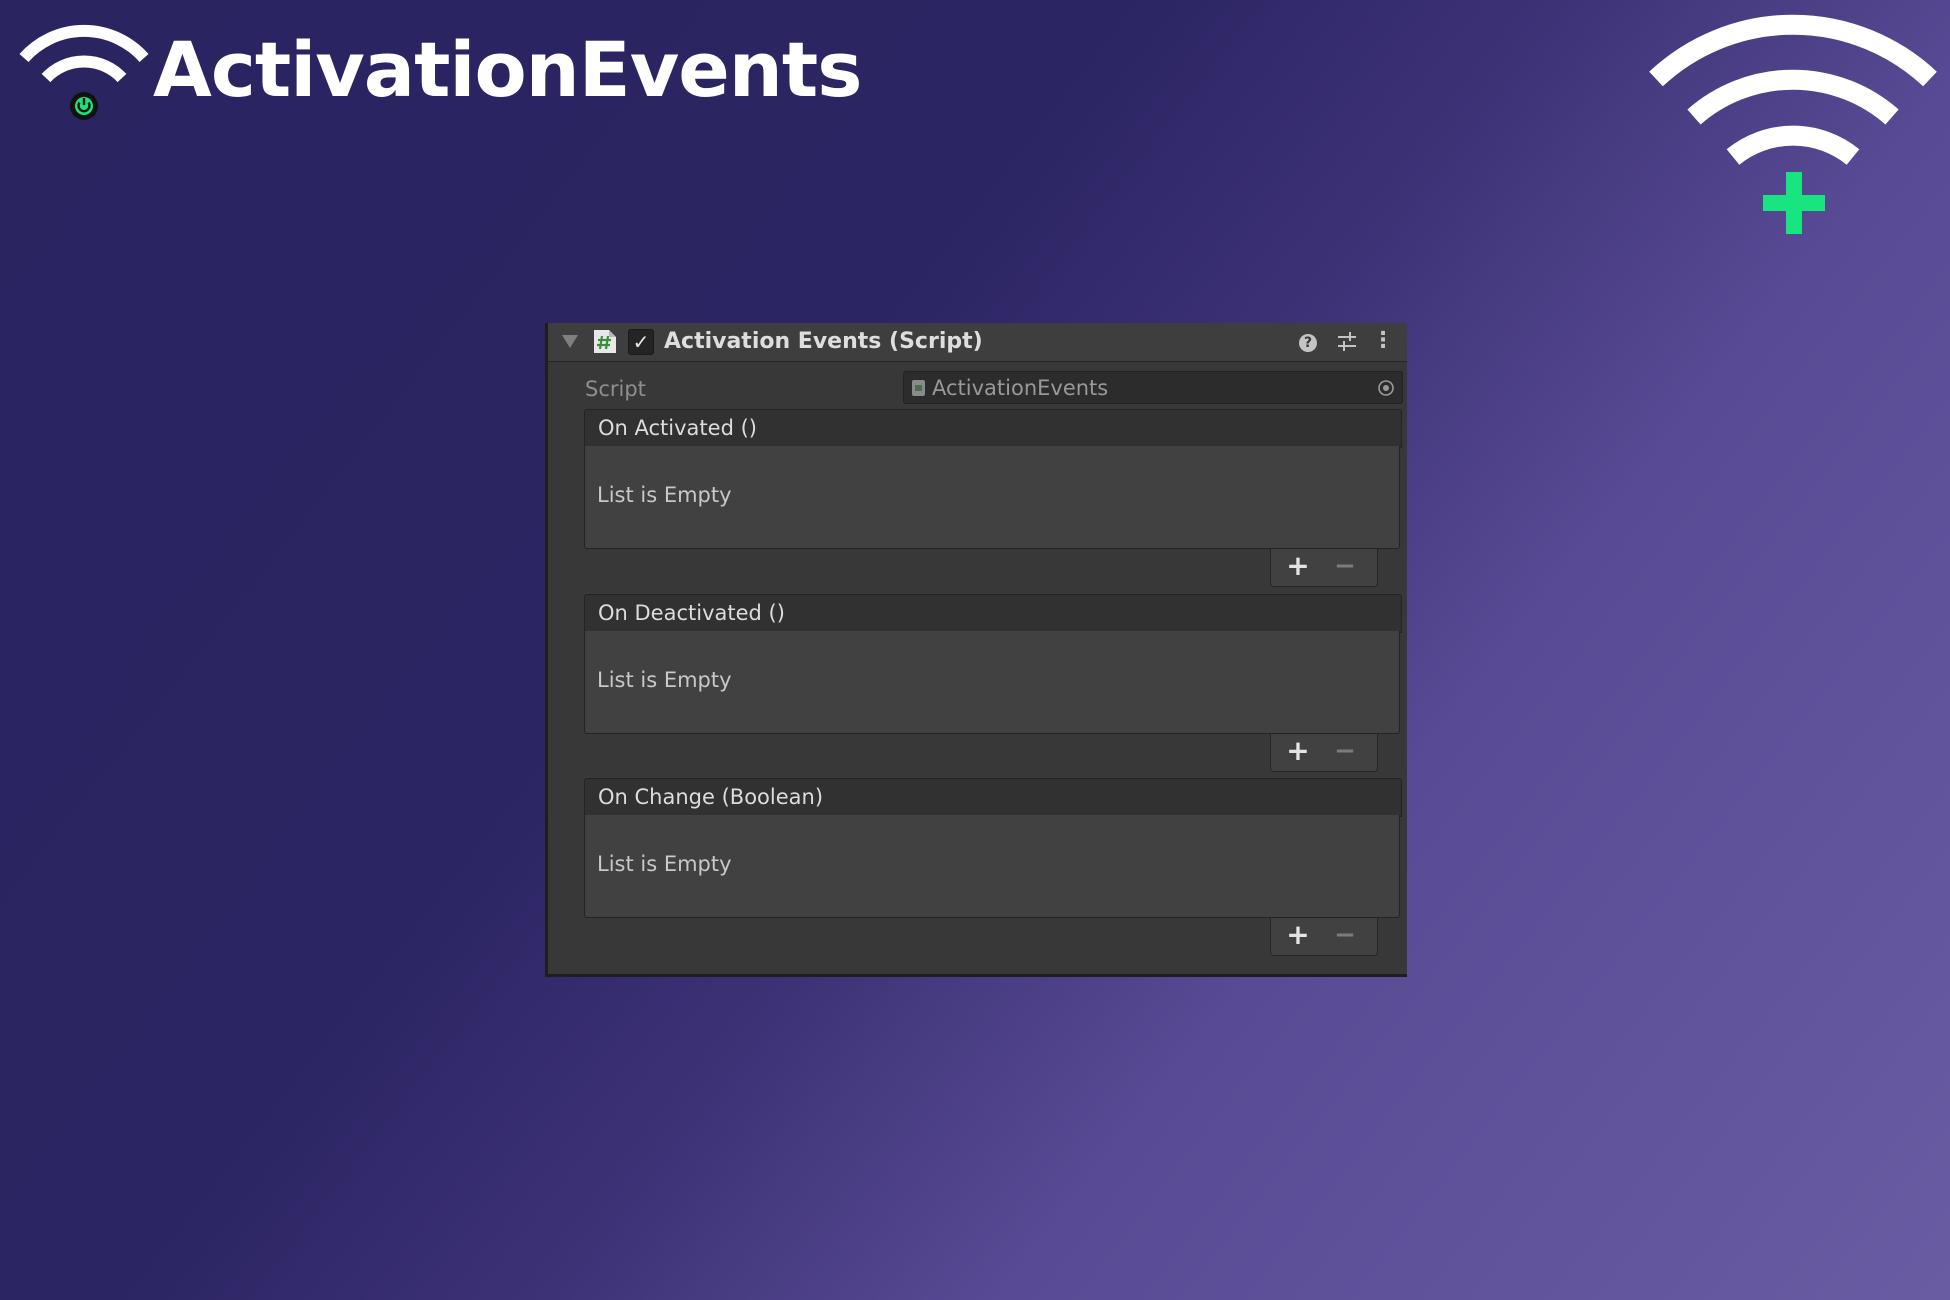  Describe the element at coordinates (1308, 342) in the screenshot. I see `help-icon: ?` at that location.